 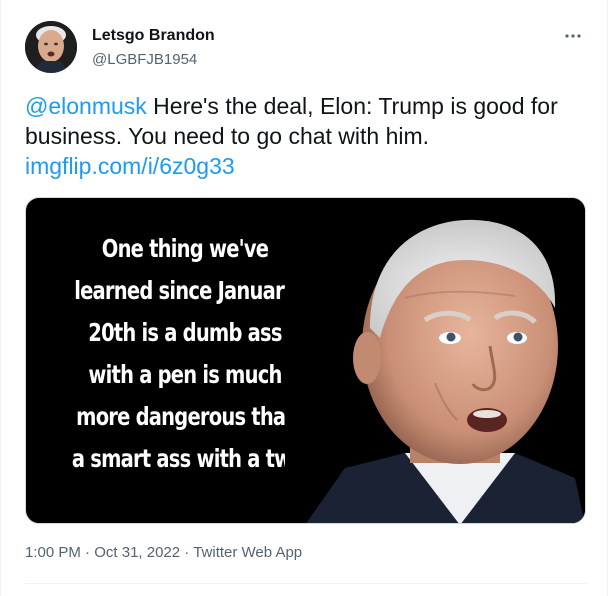 I want to click on more-horizontal-icon, so click(x=573, y=36).